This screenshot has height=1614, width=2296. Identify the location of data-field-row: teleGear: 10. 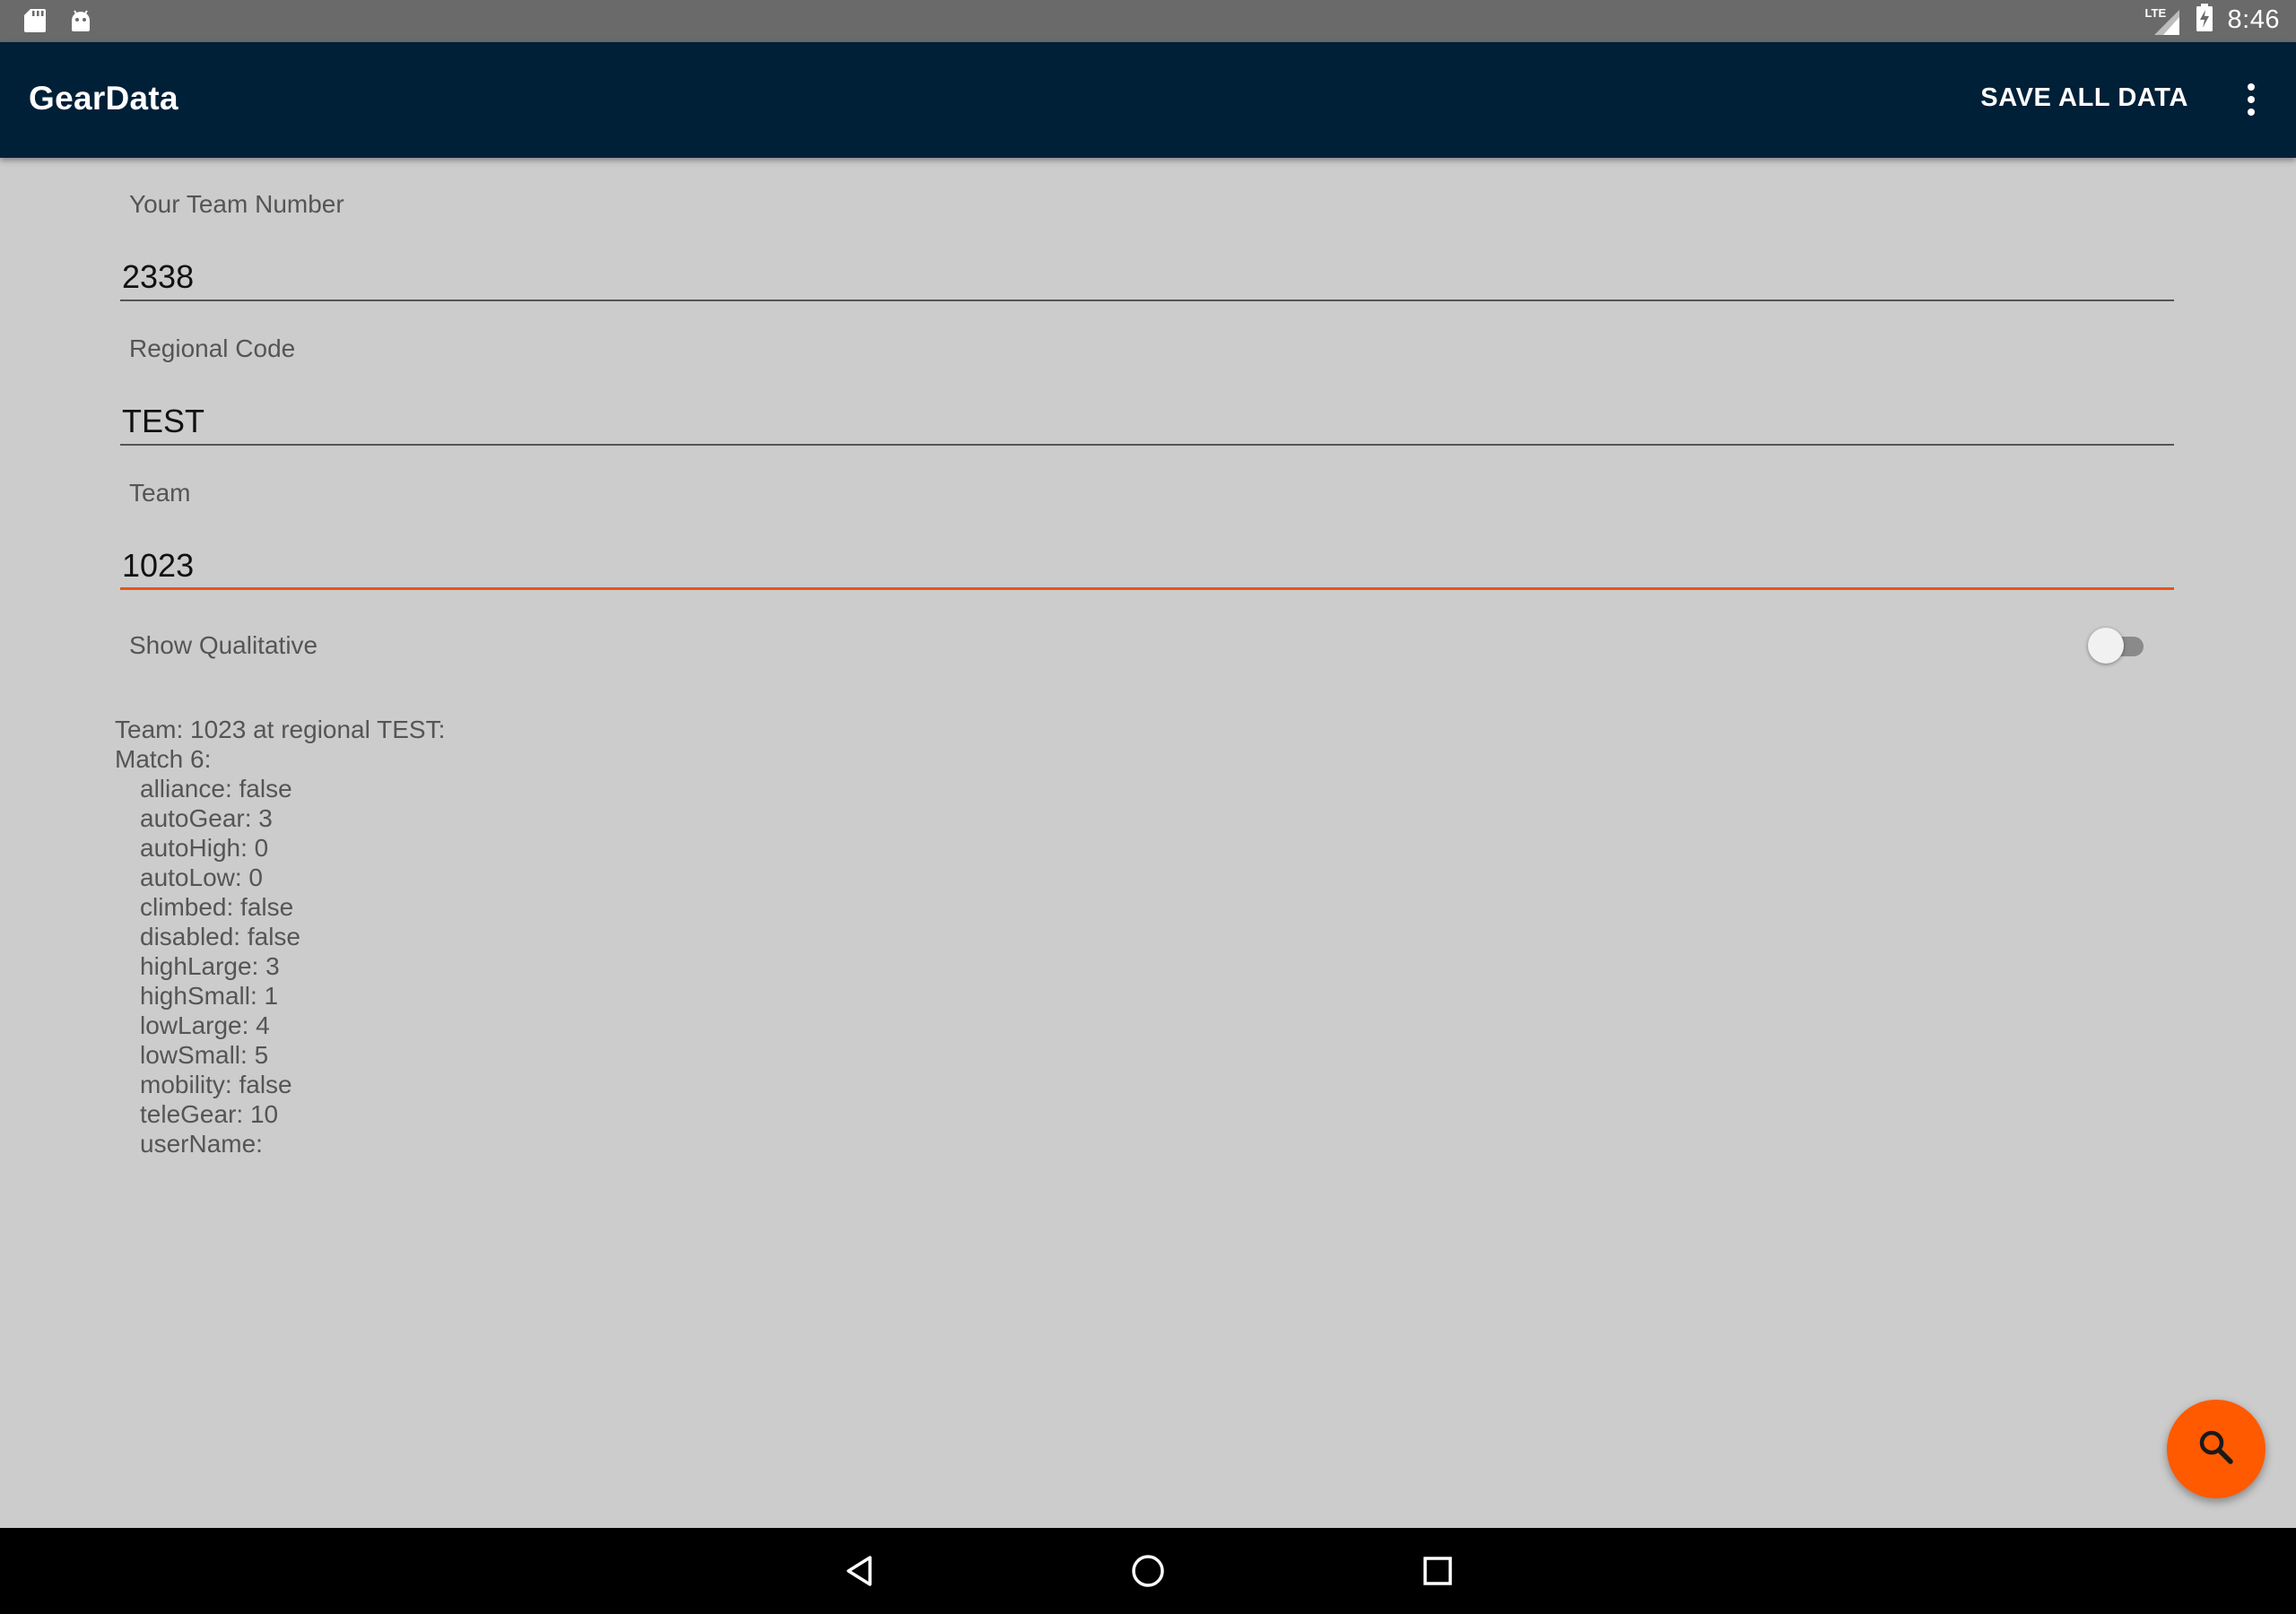
(209, 1114).